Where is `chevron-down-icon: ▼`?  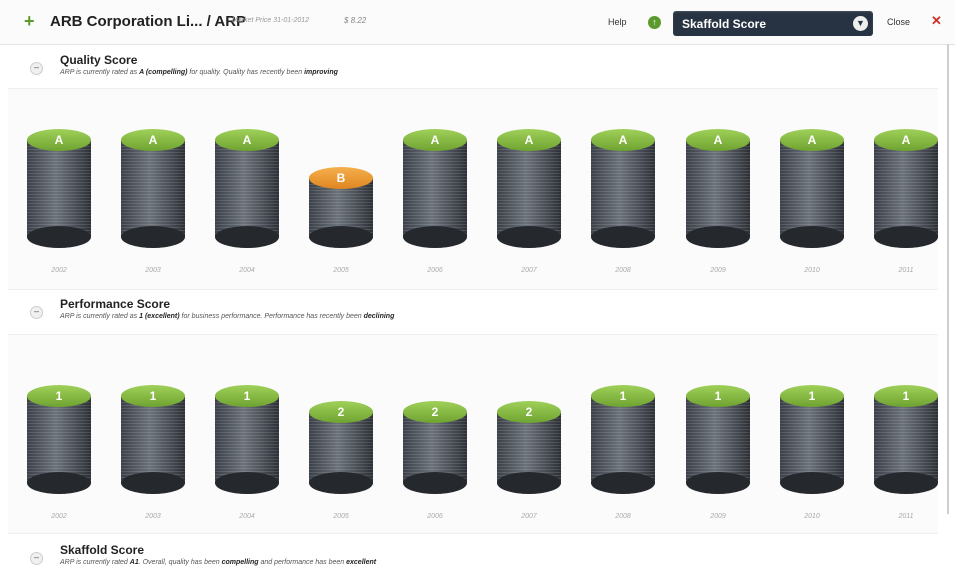
chevron-down-icon: ▼ is located at coordinates (860, 23).